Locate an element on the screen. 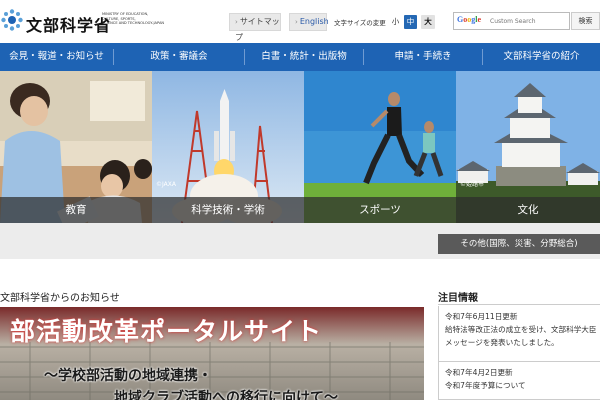  english-button: › English is located at coordinates (309, 22).